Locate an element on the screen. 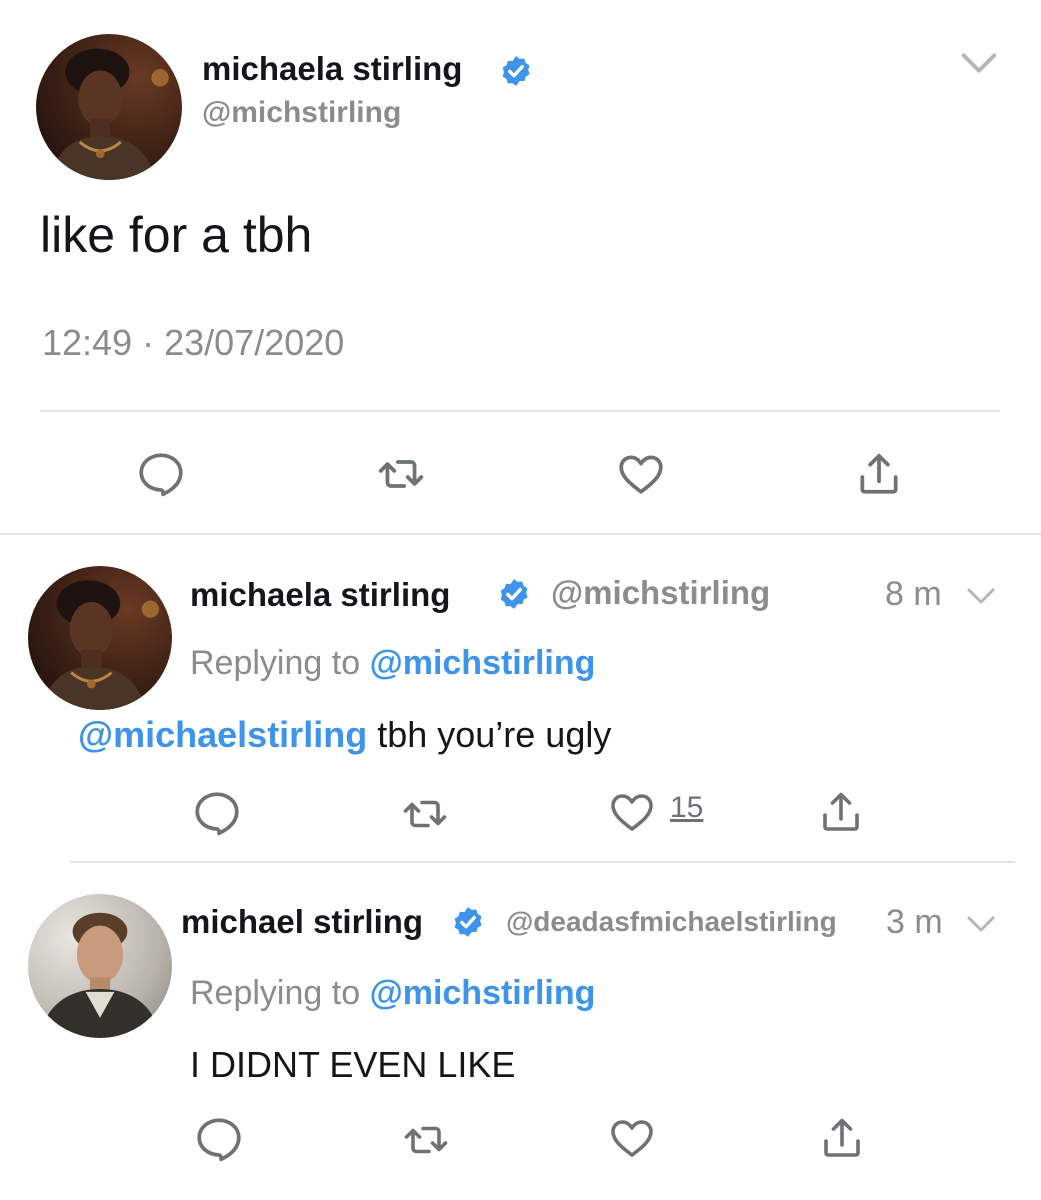 The width and height of the screenshot is (1041, 1200). author-name: michaela stirling is located at coordinates (332, 69).